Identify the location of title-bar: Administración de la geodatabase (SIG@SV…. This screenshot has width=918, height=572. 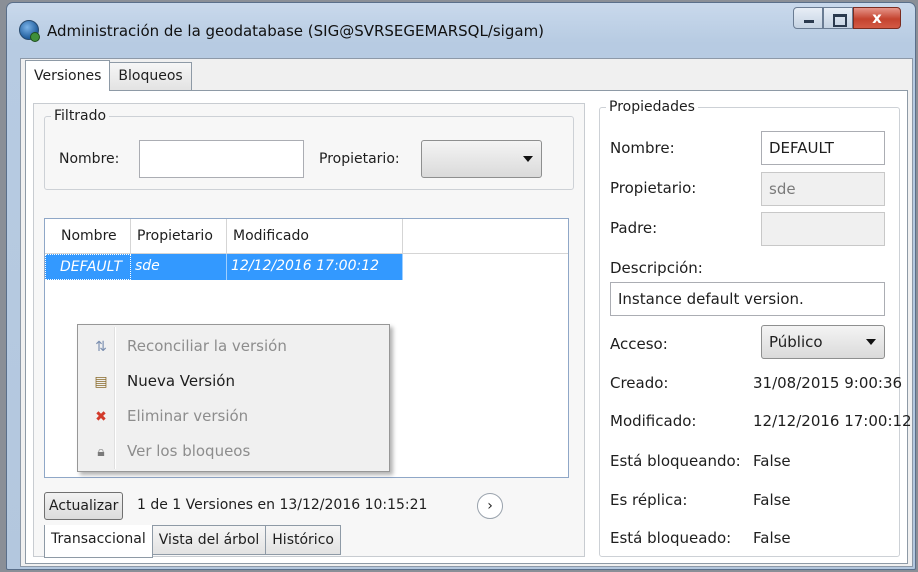
(461, 26).